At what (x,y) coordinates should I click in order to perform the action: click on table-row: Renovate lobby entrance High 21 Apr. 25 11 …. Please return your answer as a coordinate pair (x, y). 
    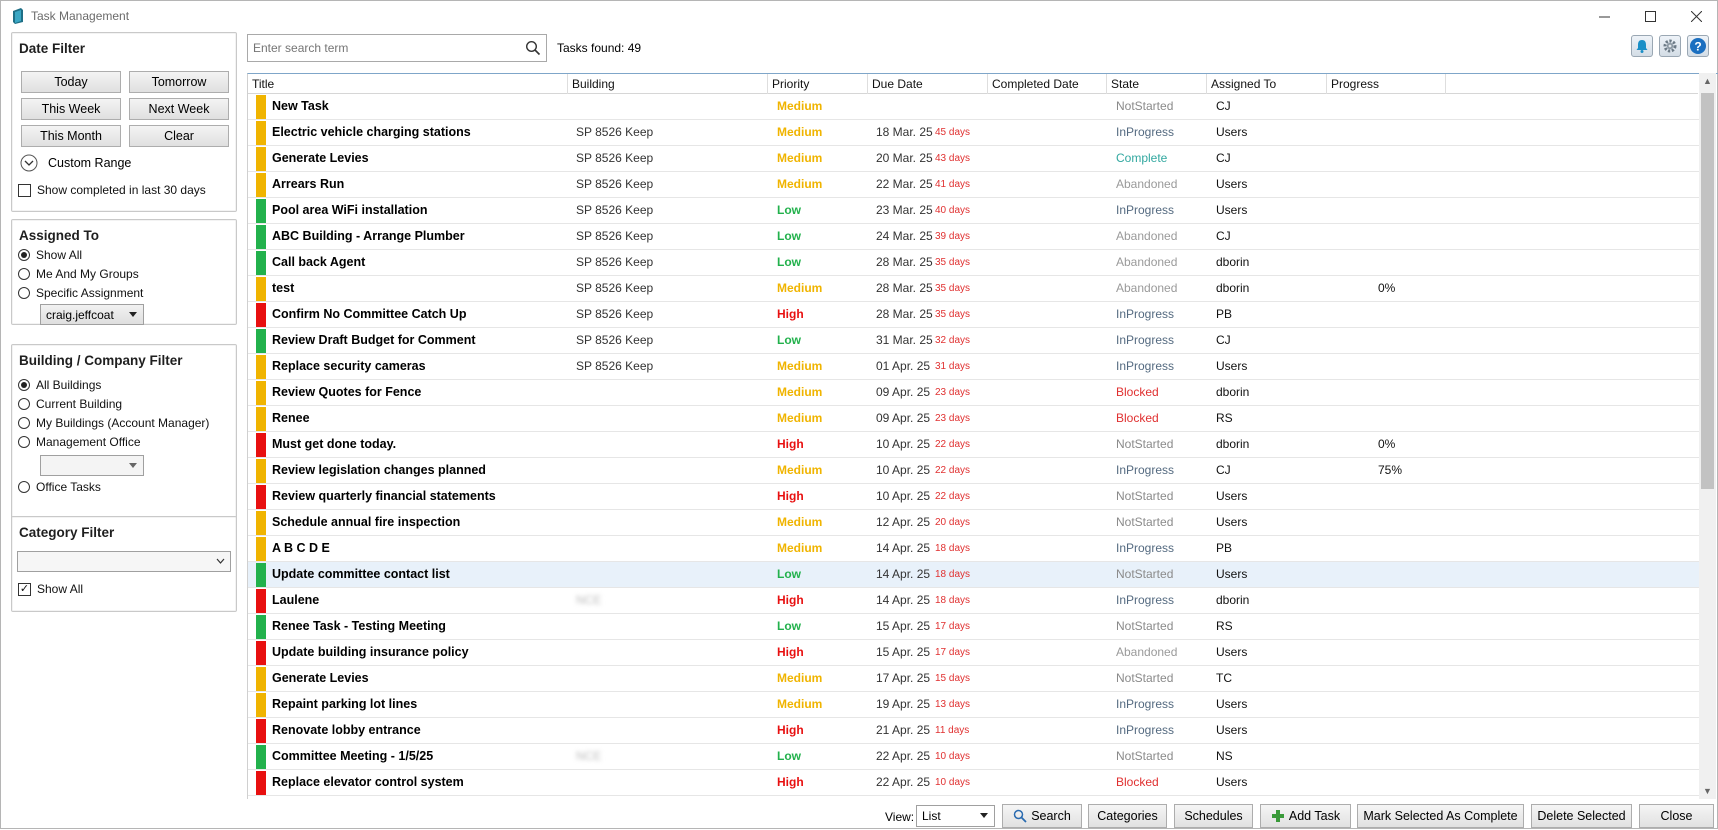
    Looking at the image, I should click on (974, 731).